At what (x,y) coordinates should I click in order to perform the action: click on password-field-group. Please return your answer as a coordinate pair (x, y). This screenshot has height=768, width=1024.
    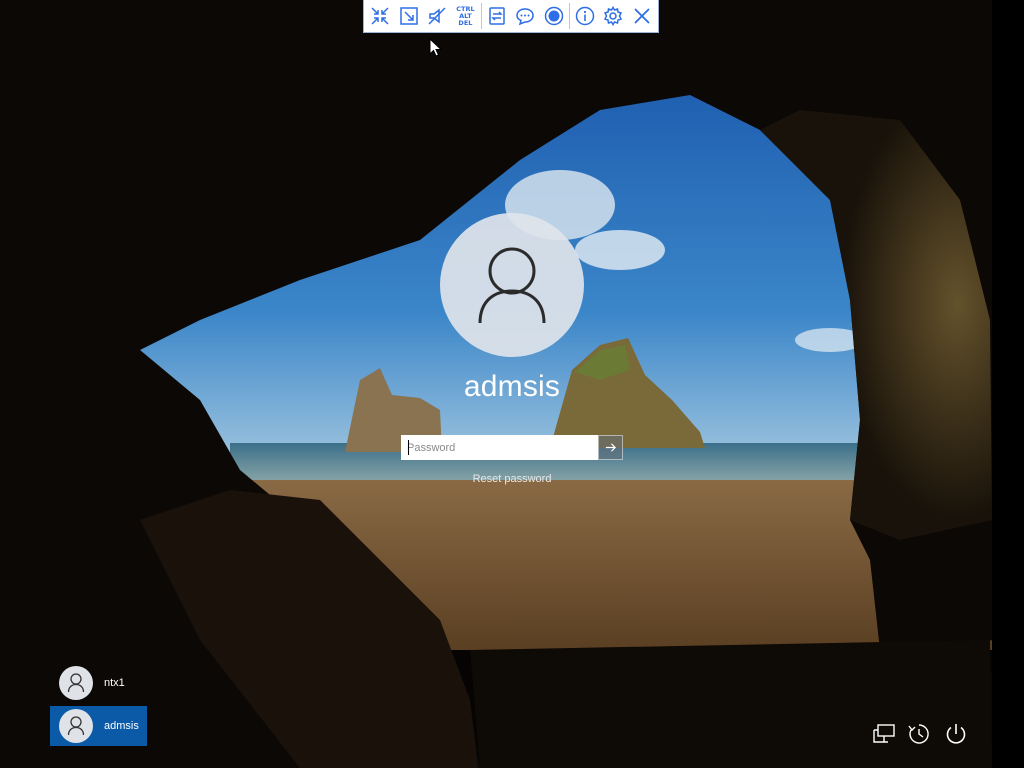
    Looking at the image, I should click on (512, 447).